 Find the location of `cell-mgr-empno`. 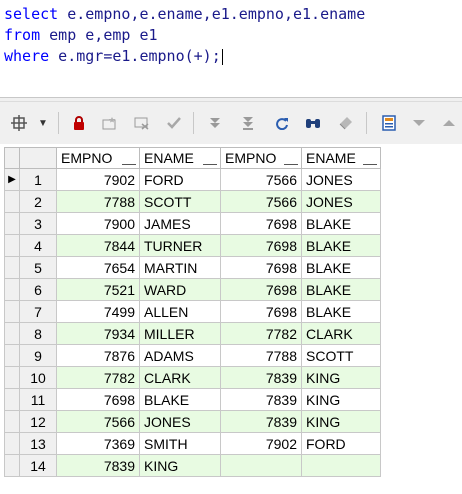

cell-mgr-empno is located at coordinates (261, 465).